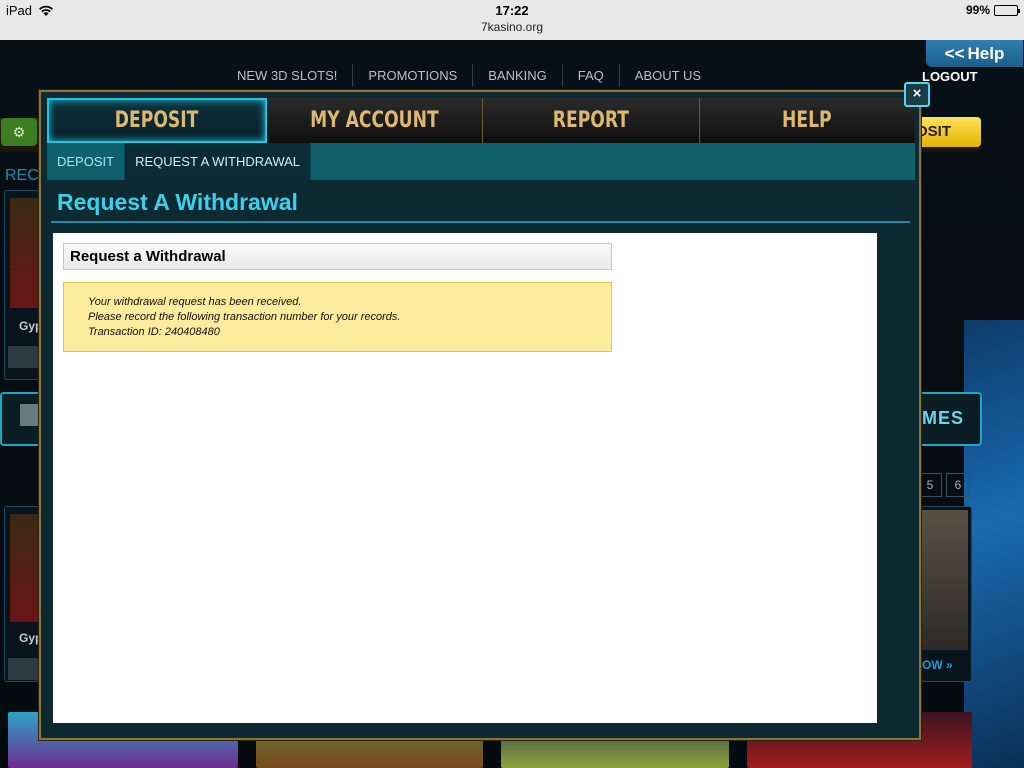 The width and height of the screenshot is (1024, 768). What do you see at coordinates (518, 75) in the screenshot?
I see `nav-banking: BANKING` at bounding box center [518, 75].